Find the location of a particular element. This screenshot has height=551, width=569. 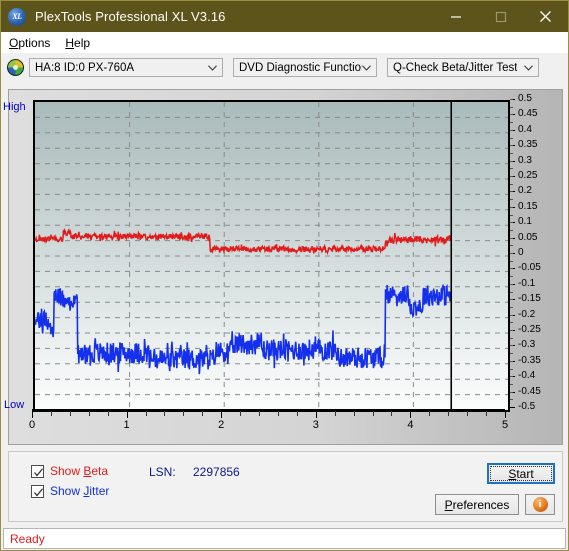

x-tick-label: 0 is located at coordinates (32, 425).